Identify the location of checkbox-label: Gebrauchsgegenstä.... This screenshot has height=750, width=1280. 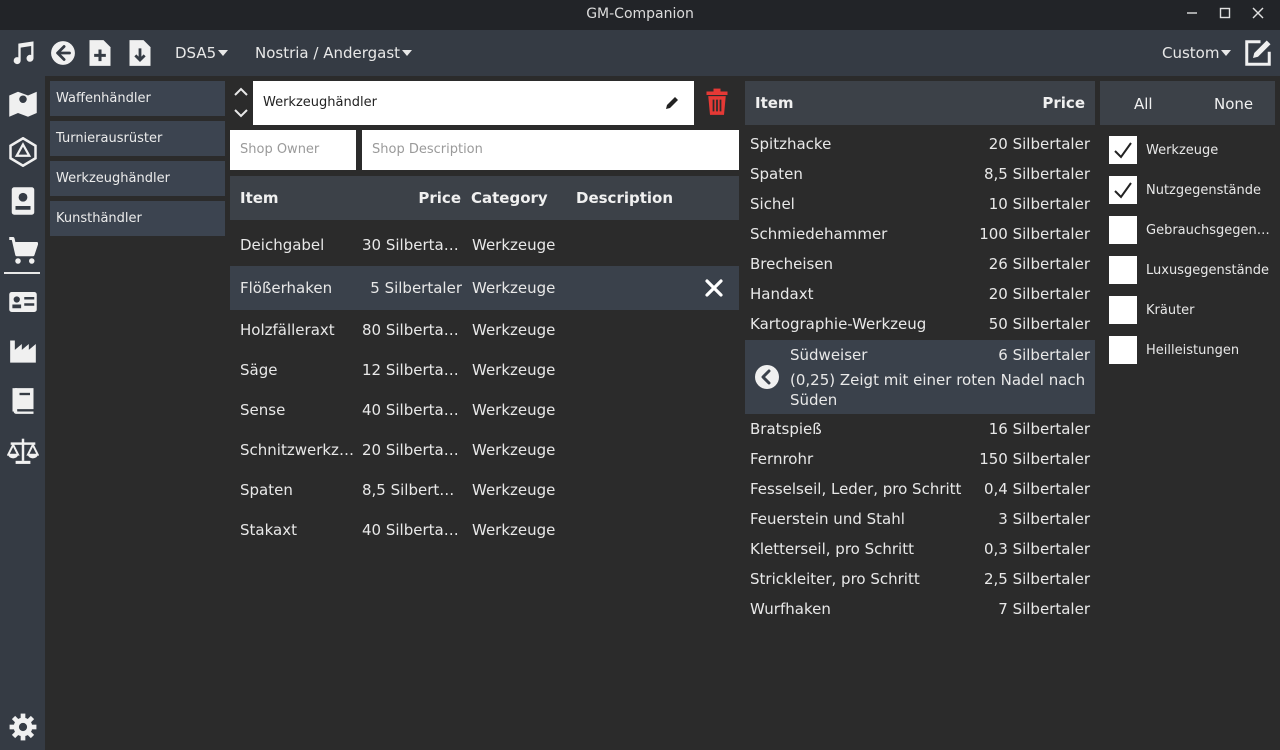
(1209, 230).